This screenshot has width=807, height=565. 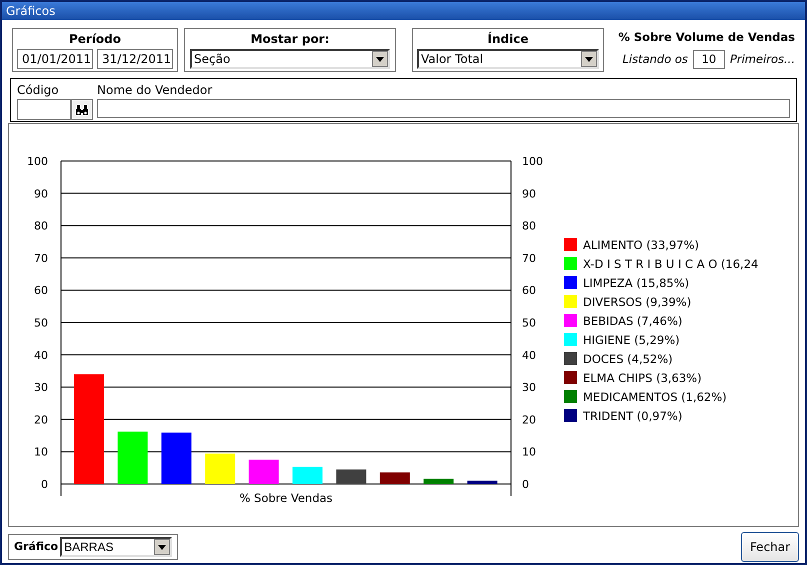 What do you see at coordinates (95, 39) in the screenshot?
I see `period-label: Período` at bounding box center [95, 39].